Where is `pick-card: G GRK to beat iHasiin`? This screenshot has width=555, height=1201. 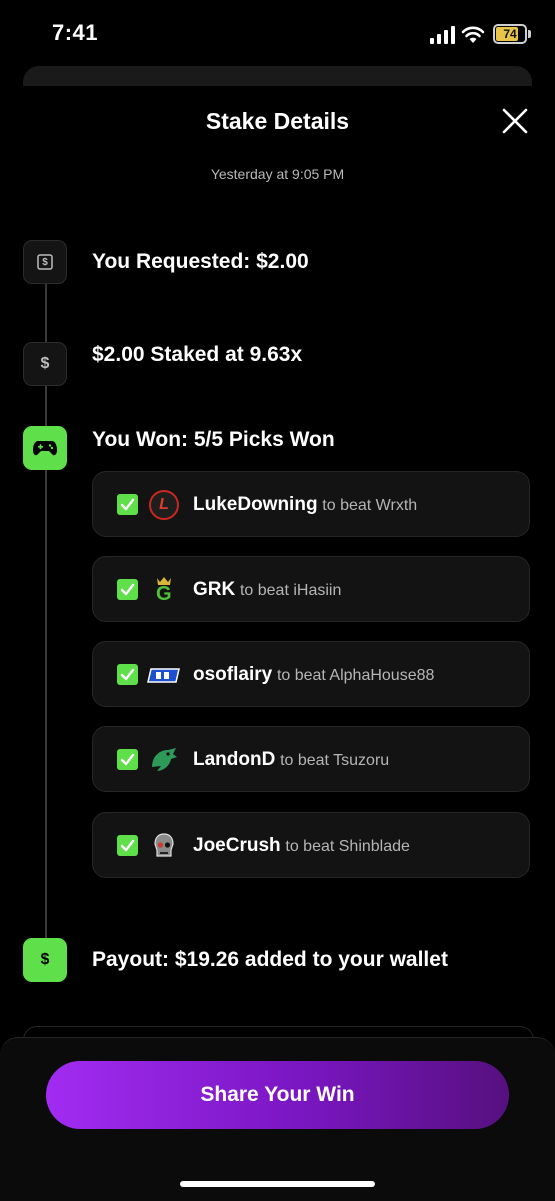 pick-card: G GRK to beat iHasiin is located at coordinates (311, 589).